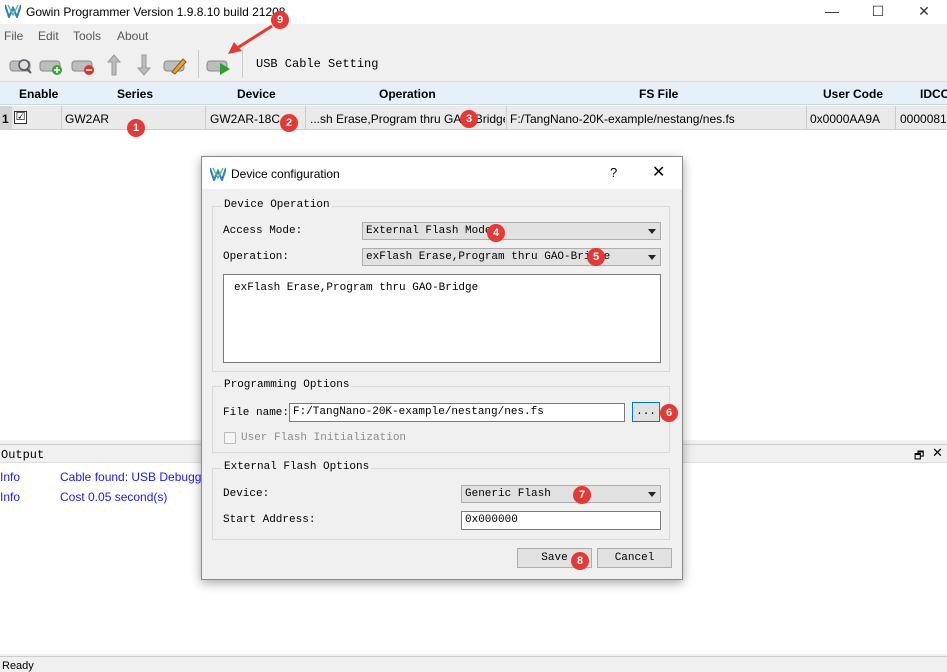 This screenshot has width=947, height=672. I want to click on annotation-badge: 5, so click(596, 257).